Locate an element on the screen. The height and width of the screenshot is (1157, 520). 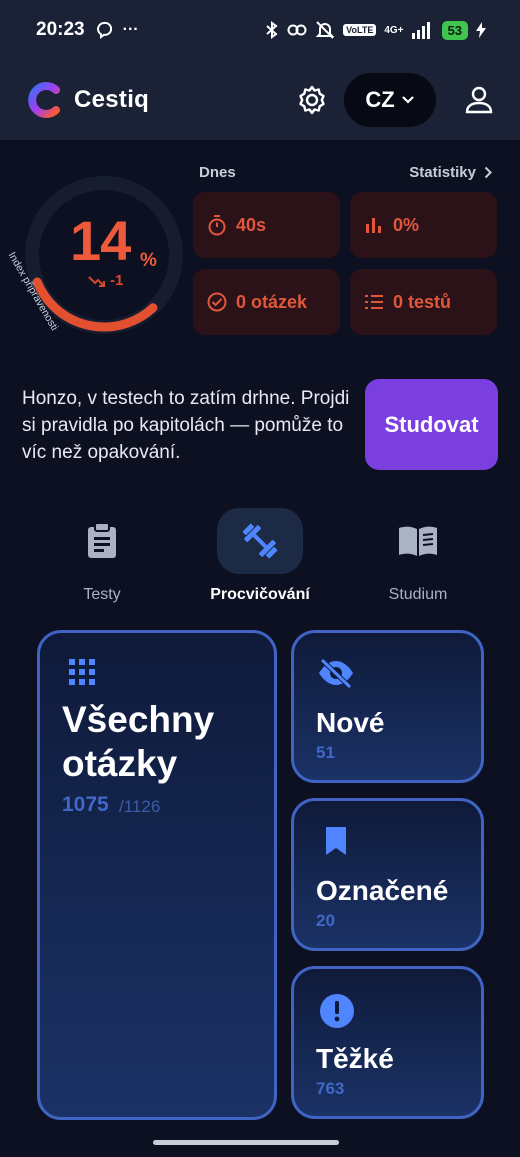
tab-practice-label: Procvičování is located at coordinates (260, 594).